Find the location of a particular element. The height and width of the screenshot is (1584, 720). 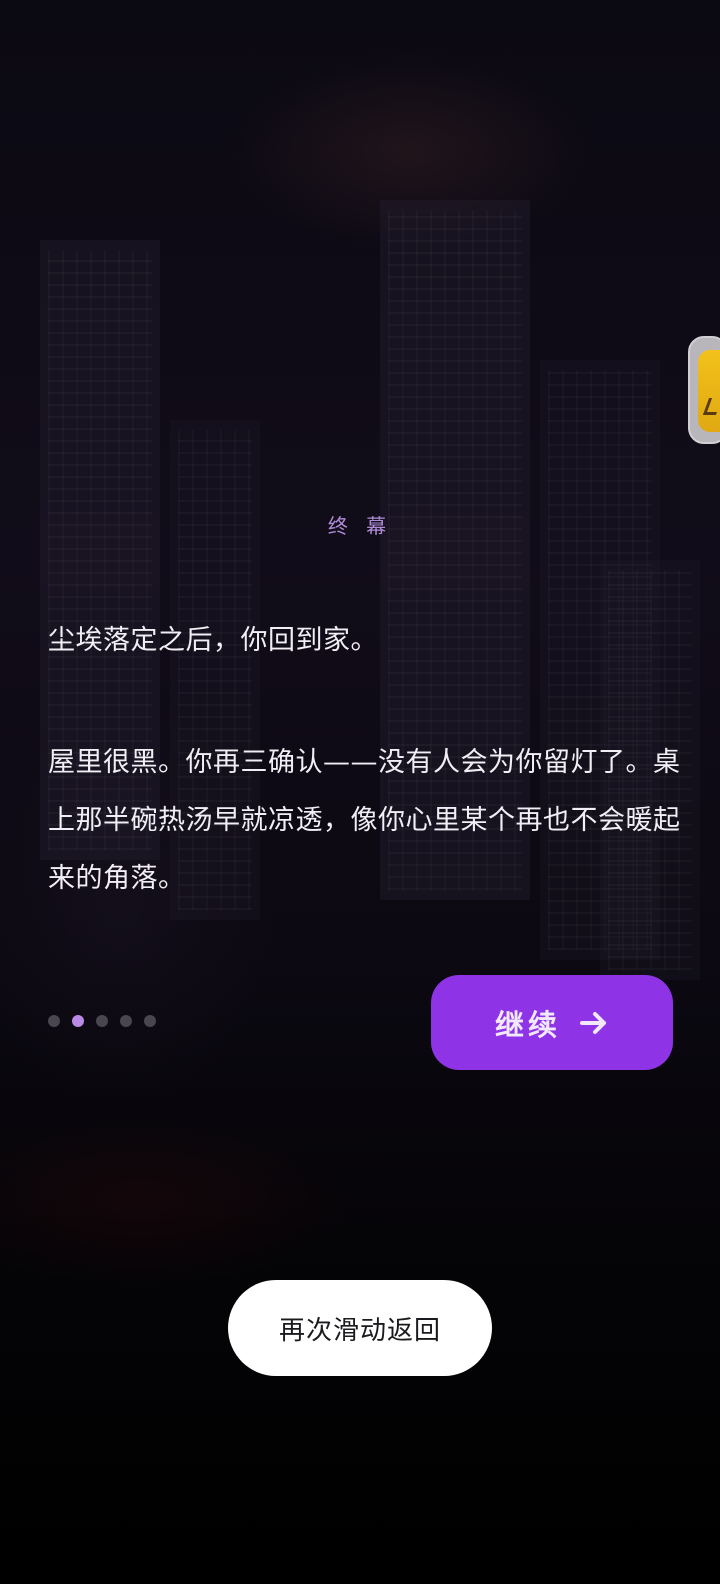

continue-button: 继续 is located at coordinates (552, 1022).